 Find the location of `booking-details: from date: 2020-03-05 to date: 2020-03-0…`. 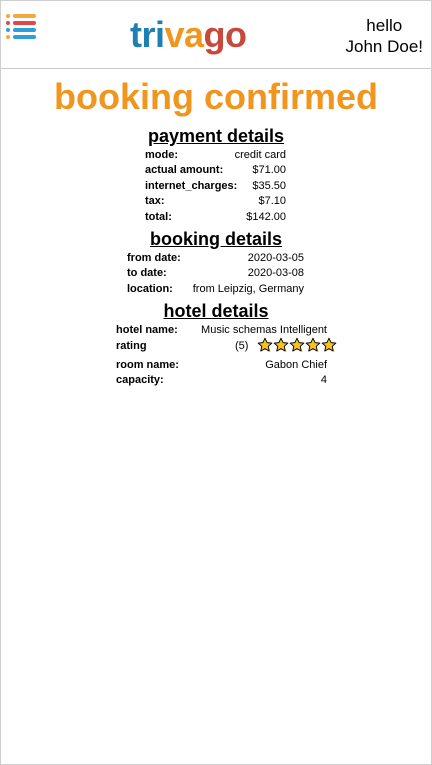

booking-details: from date: 2020-03-05 to date: 2020-03-0… is located at coordinates (216, 274).